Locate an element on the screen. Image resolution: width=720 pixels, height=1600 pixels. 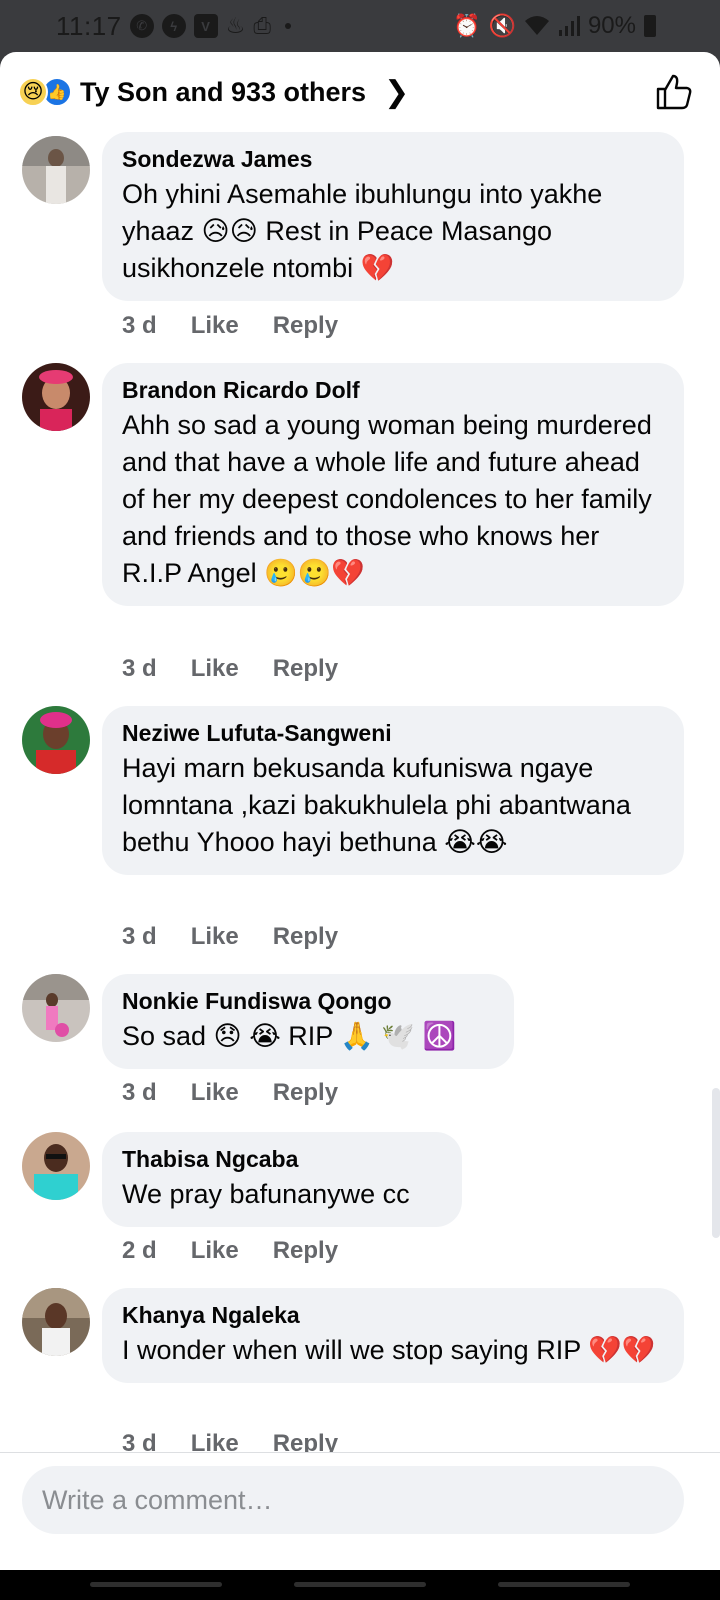
comment-author: Neziwe Lufuta-Sangweni is located at coordinates (393, 733).